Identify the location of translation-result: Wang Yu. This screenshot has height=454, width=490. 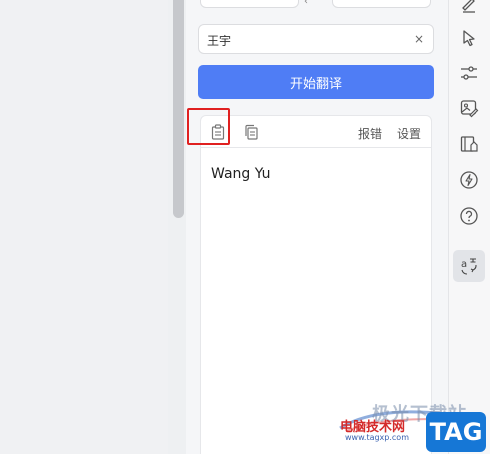
(241, 174).